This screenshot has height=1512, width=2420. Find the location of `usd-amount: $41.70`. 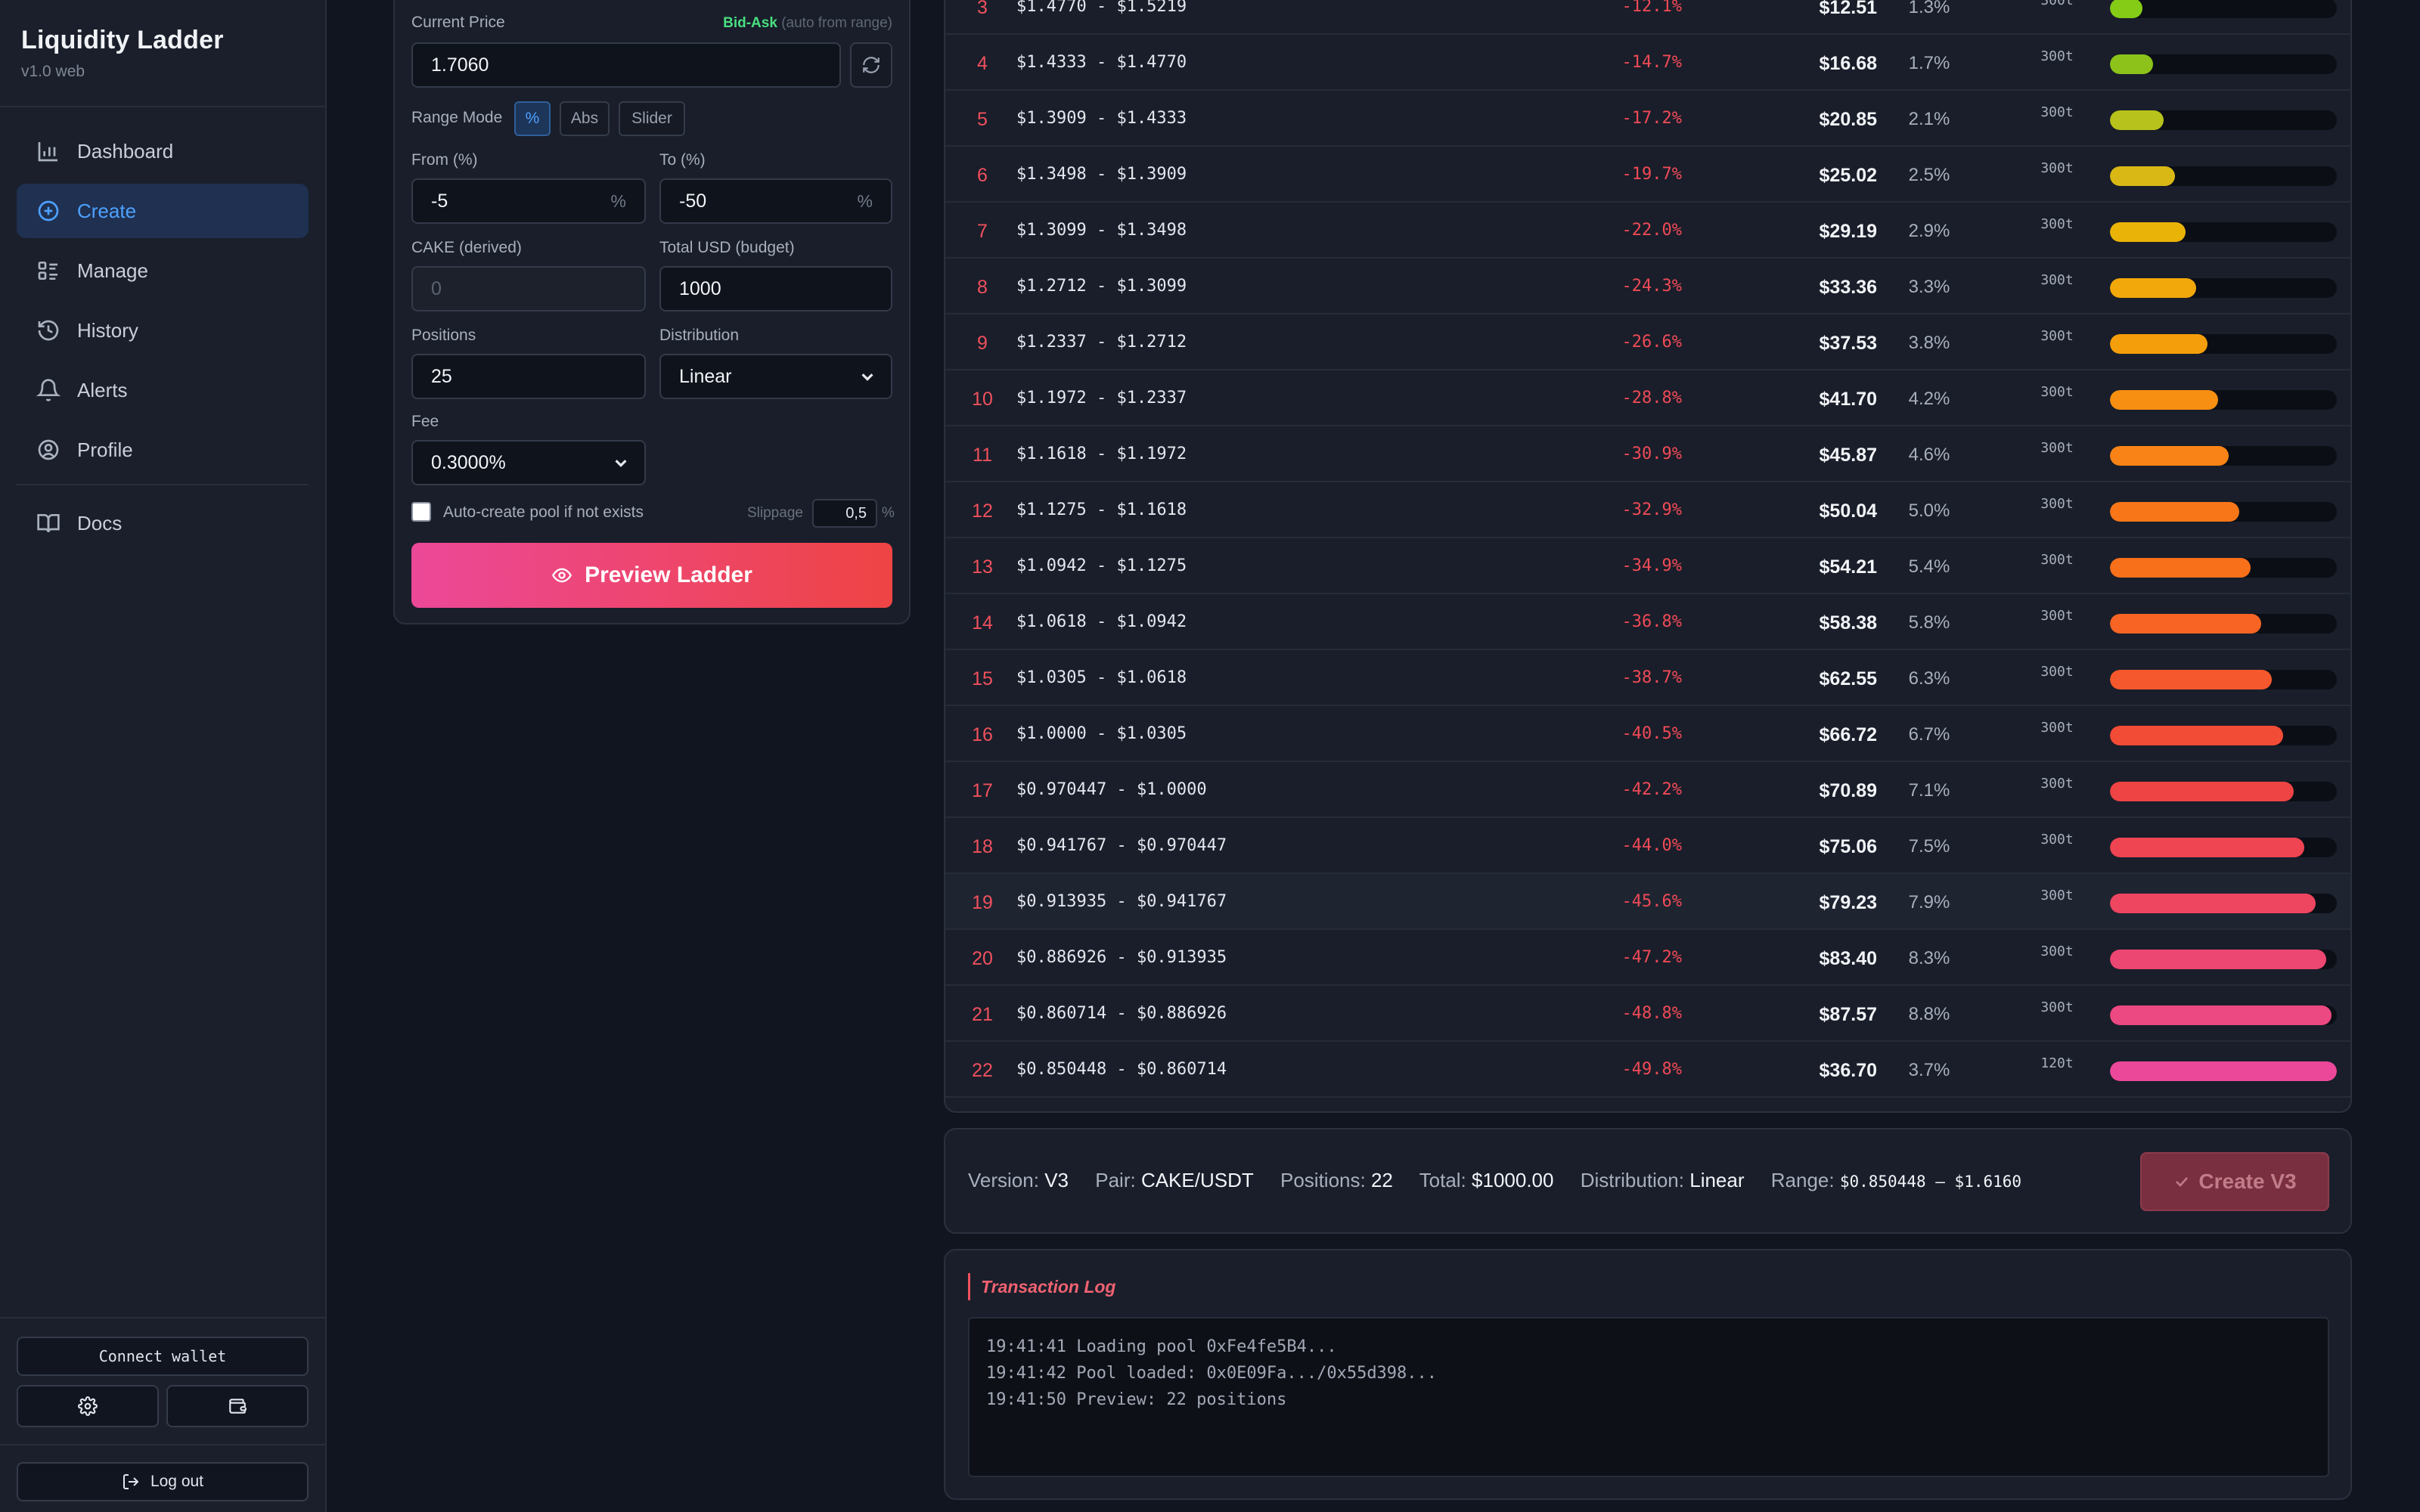

usd-amount: $41.70 is located at coordinates (1848, 399).